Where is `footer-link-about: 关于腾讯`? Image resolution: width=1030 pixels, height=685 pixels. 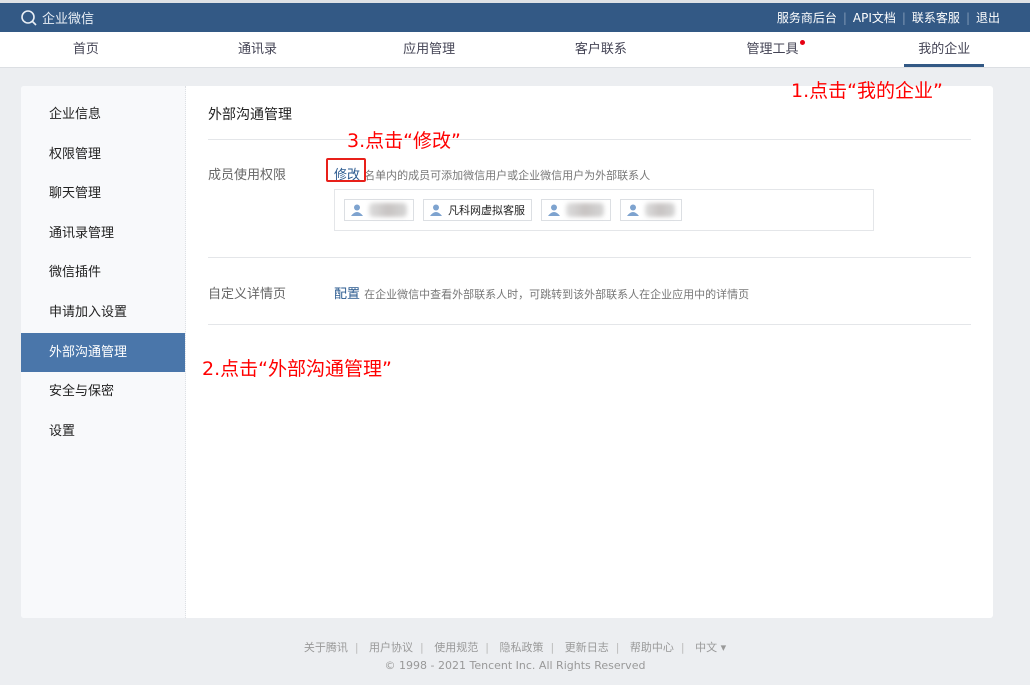
footer-link-about: 关于腾讯 is located at coordinates (326, 647).